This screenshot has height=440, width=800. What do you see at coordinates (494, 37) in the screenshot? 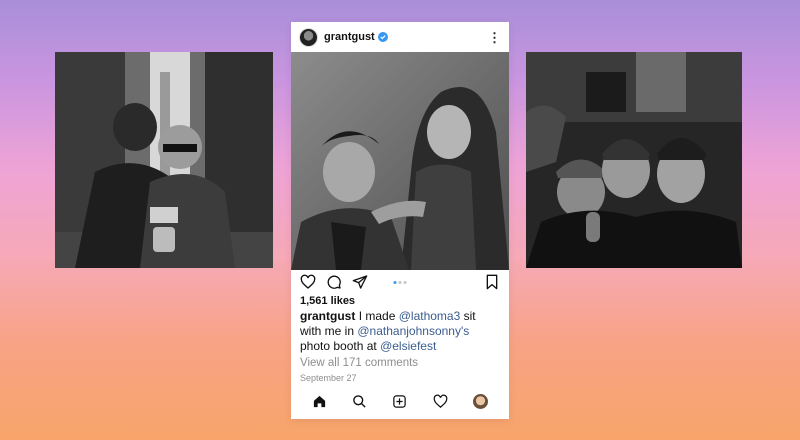
I see `more-options-icon: ⋮` at bounding box center [494, 37].